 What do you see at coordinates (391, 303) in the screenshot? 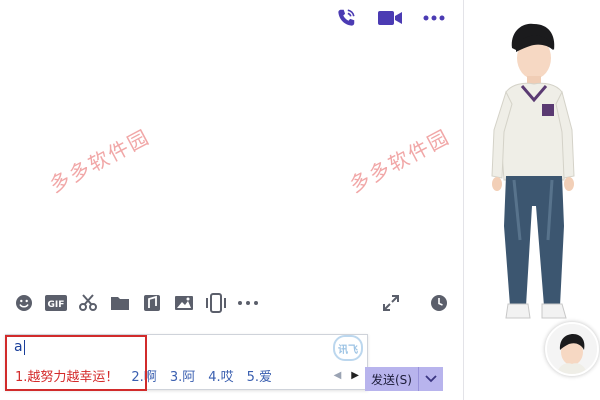
I see `expand-icon` at bounding box center [391, 303].